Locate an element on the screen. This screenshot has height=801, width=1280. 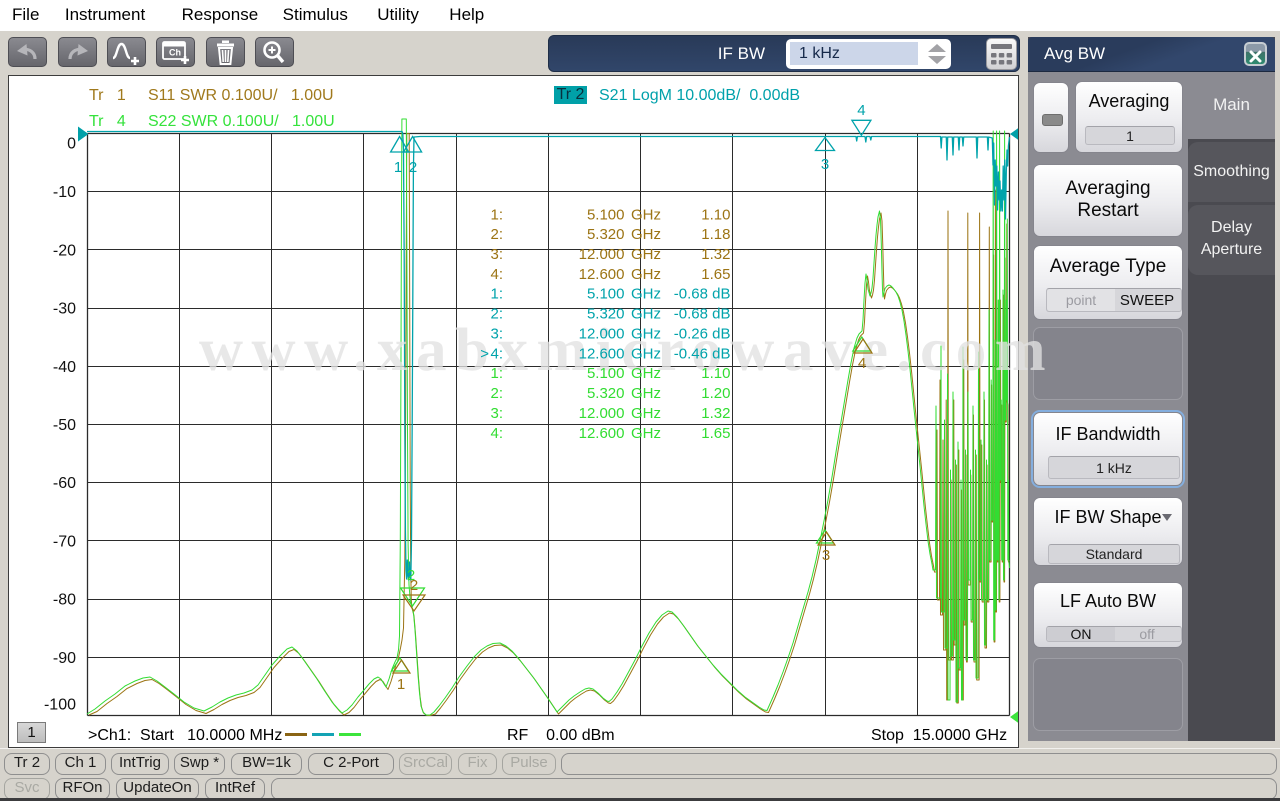
svg-text: -0.46 dB is located at coordinates (702, 353).